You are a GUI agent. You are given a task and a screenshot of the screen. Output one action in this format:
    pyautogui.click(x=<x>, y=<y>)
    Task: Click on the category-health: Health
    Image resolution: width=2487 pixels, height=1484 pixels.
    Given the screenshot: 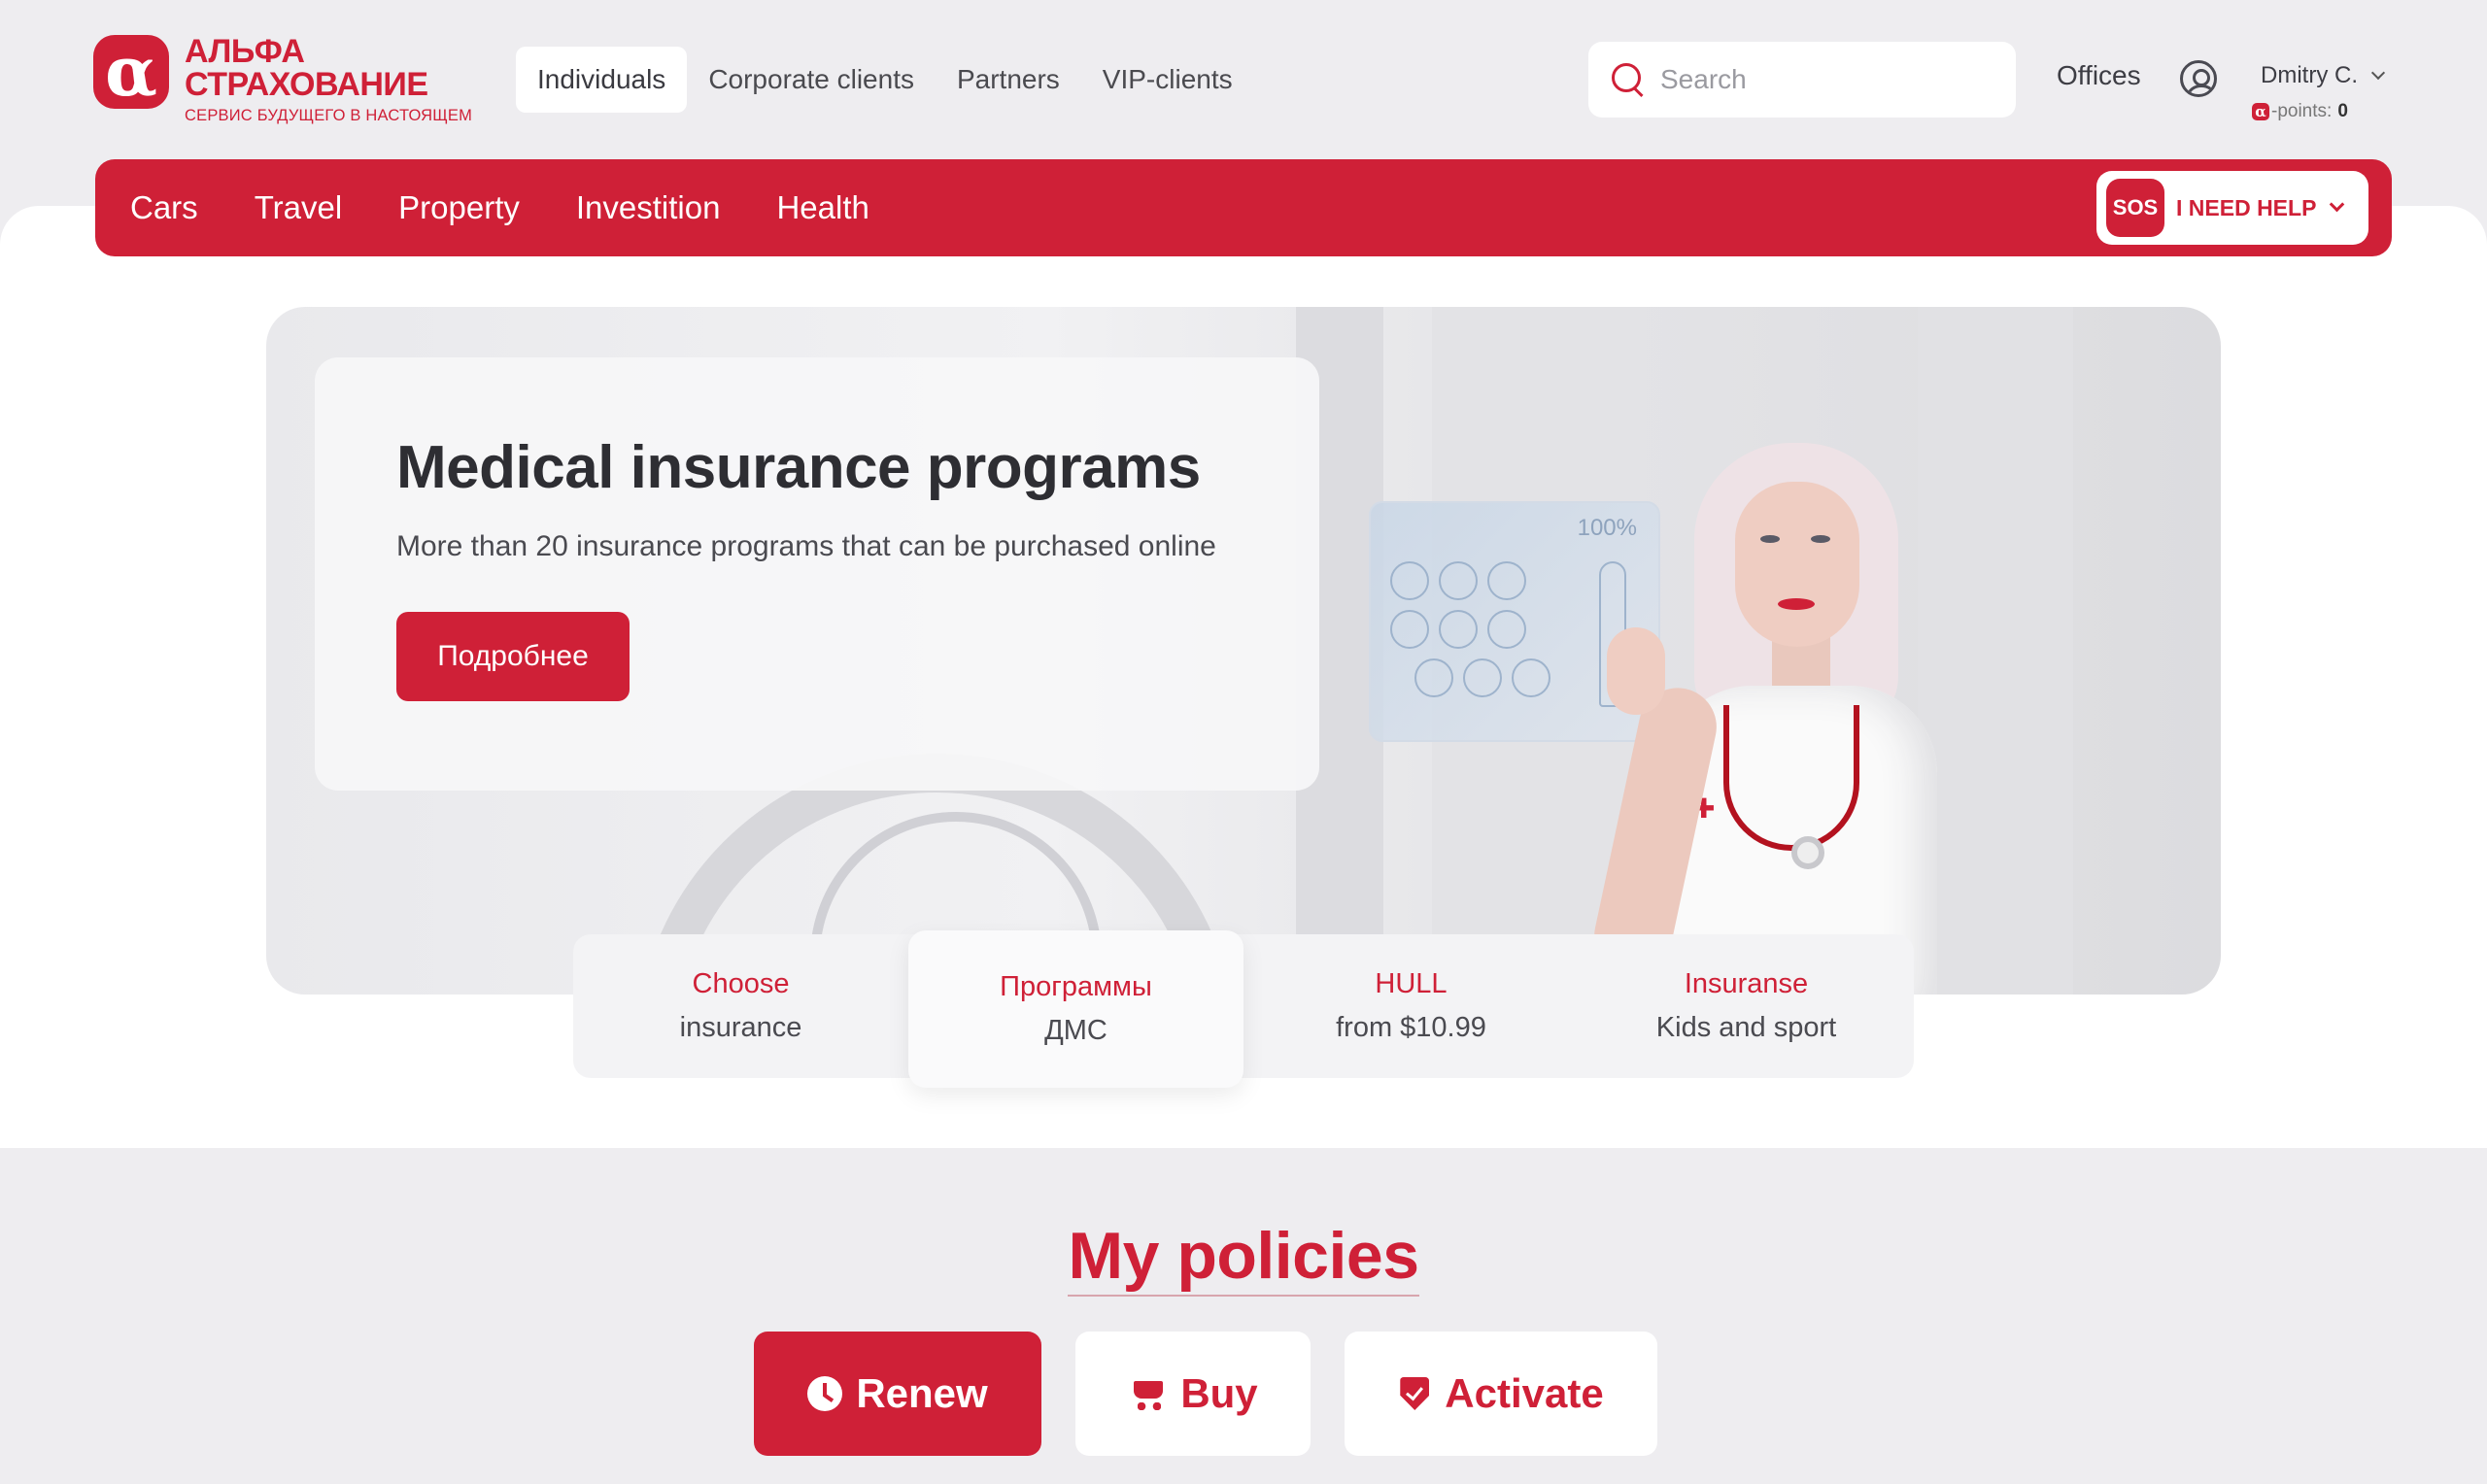 What is the action you would take?
    pyautogui.click(x=822, y=207)
    